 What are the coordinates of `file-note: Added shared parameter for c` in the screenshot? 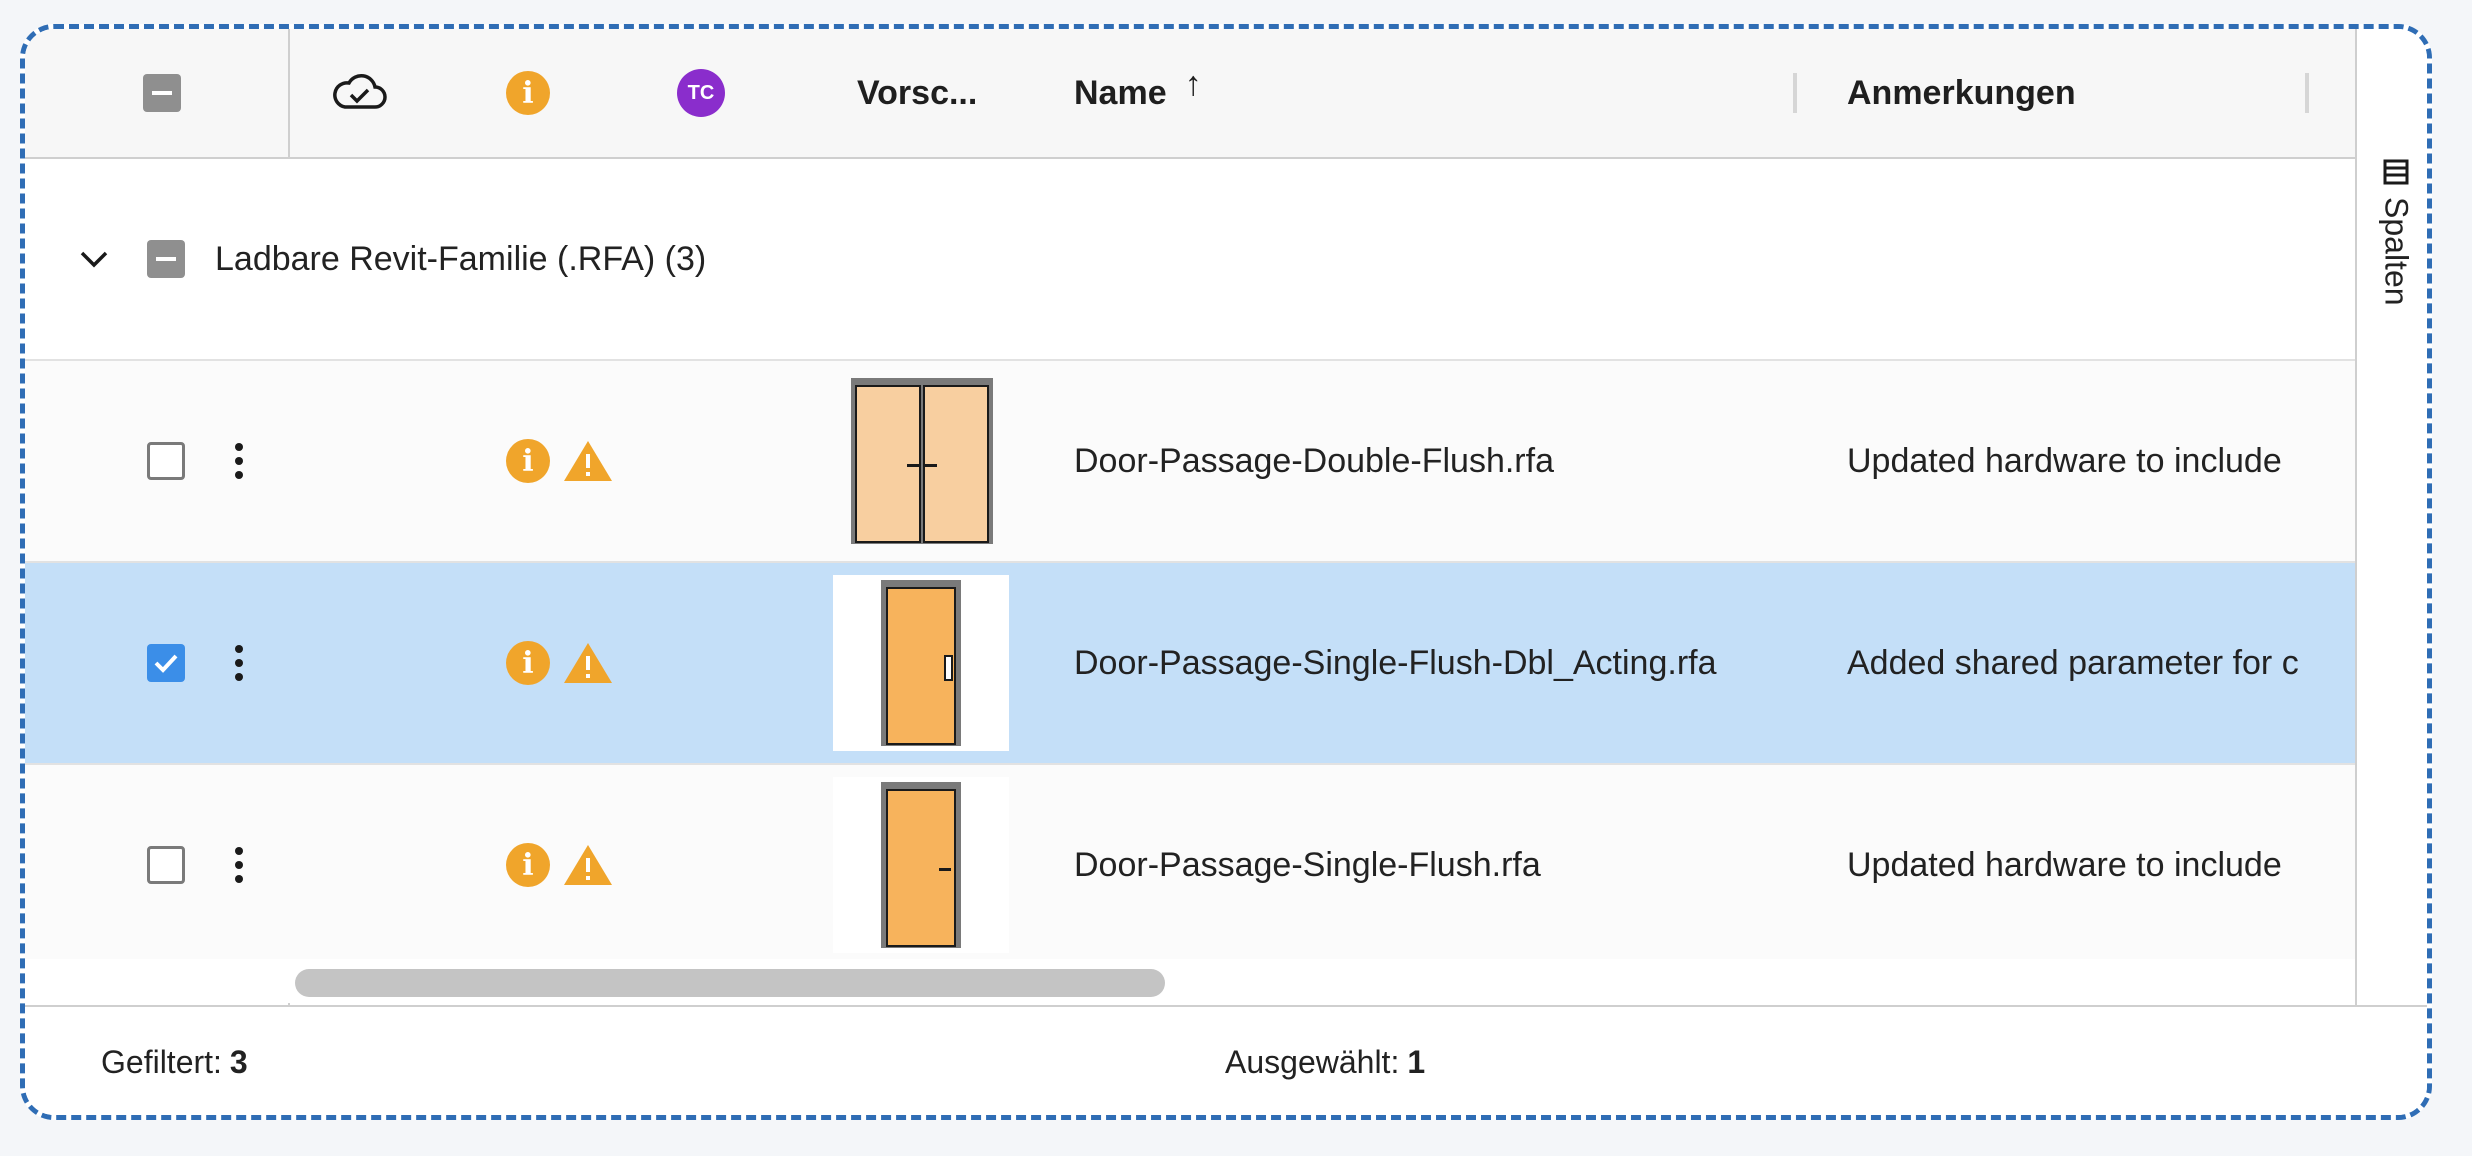 It's located at (2073, 662).